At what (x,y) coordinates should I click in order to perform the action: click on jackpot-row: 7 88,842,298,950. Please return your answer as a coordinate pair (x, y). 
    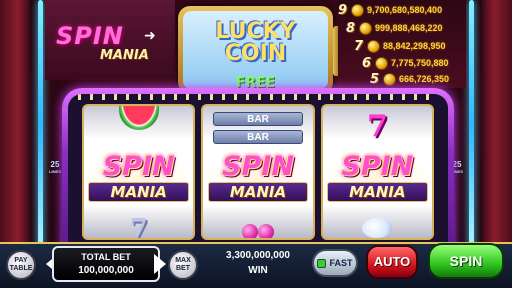
    Looking at the image, I should click on (400, 46).